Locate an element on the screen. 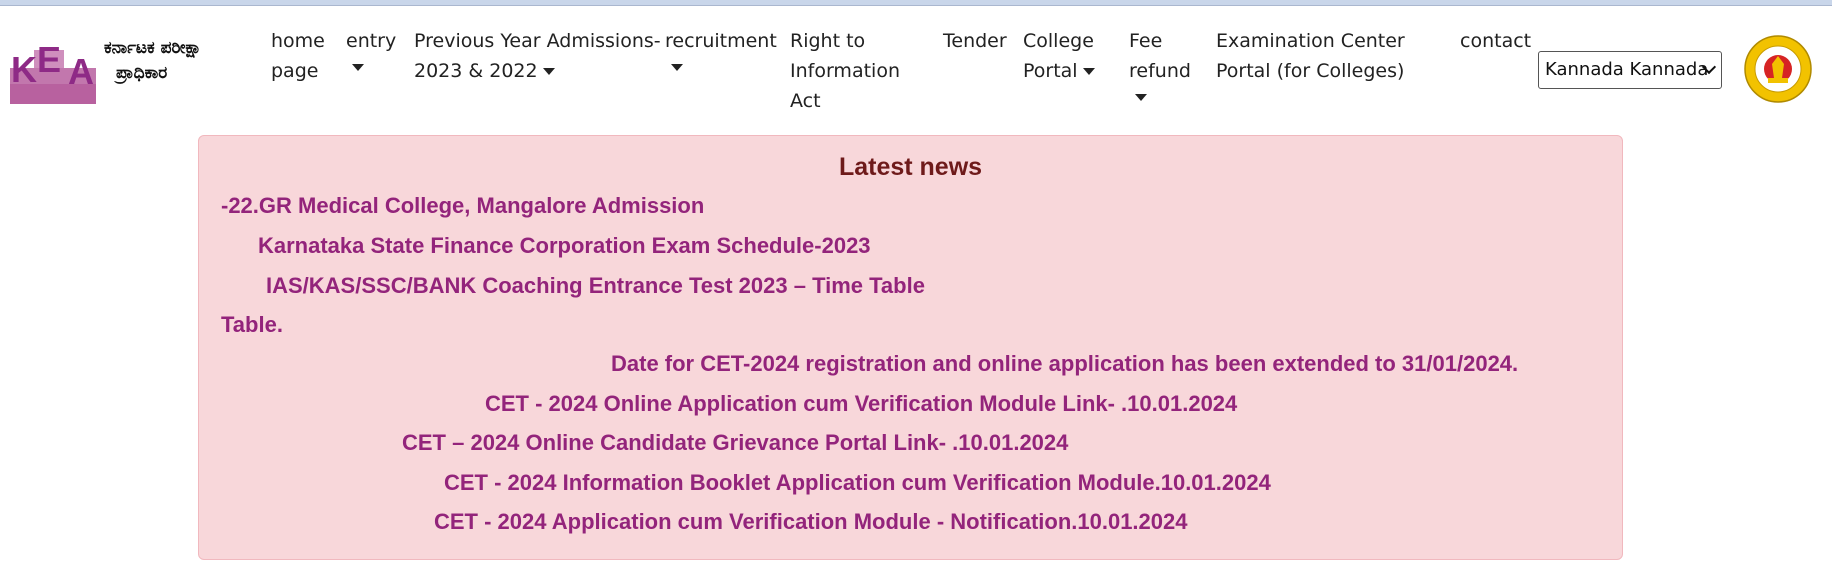 The image size is (1832, 572). news-item: Table. is located at coordinates (252, 325).